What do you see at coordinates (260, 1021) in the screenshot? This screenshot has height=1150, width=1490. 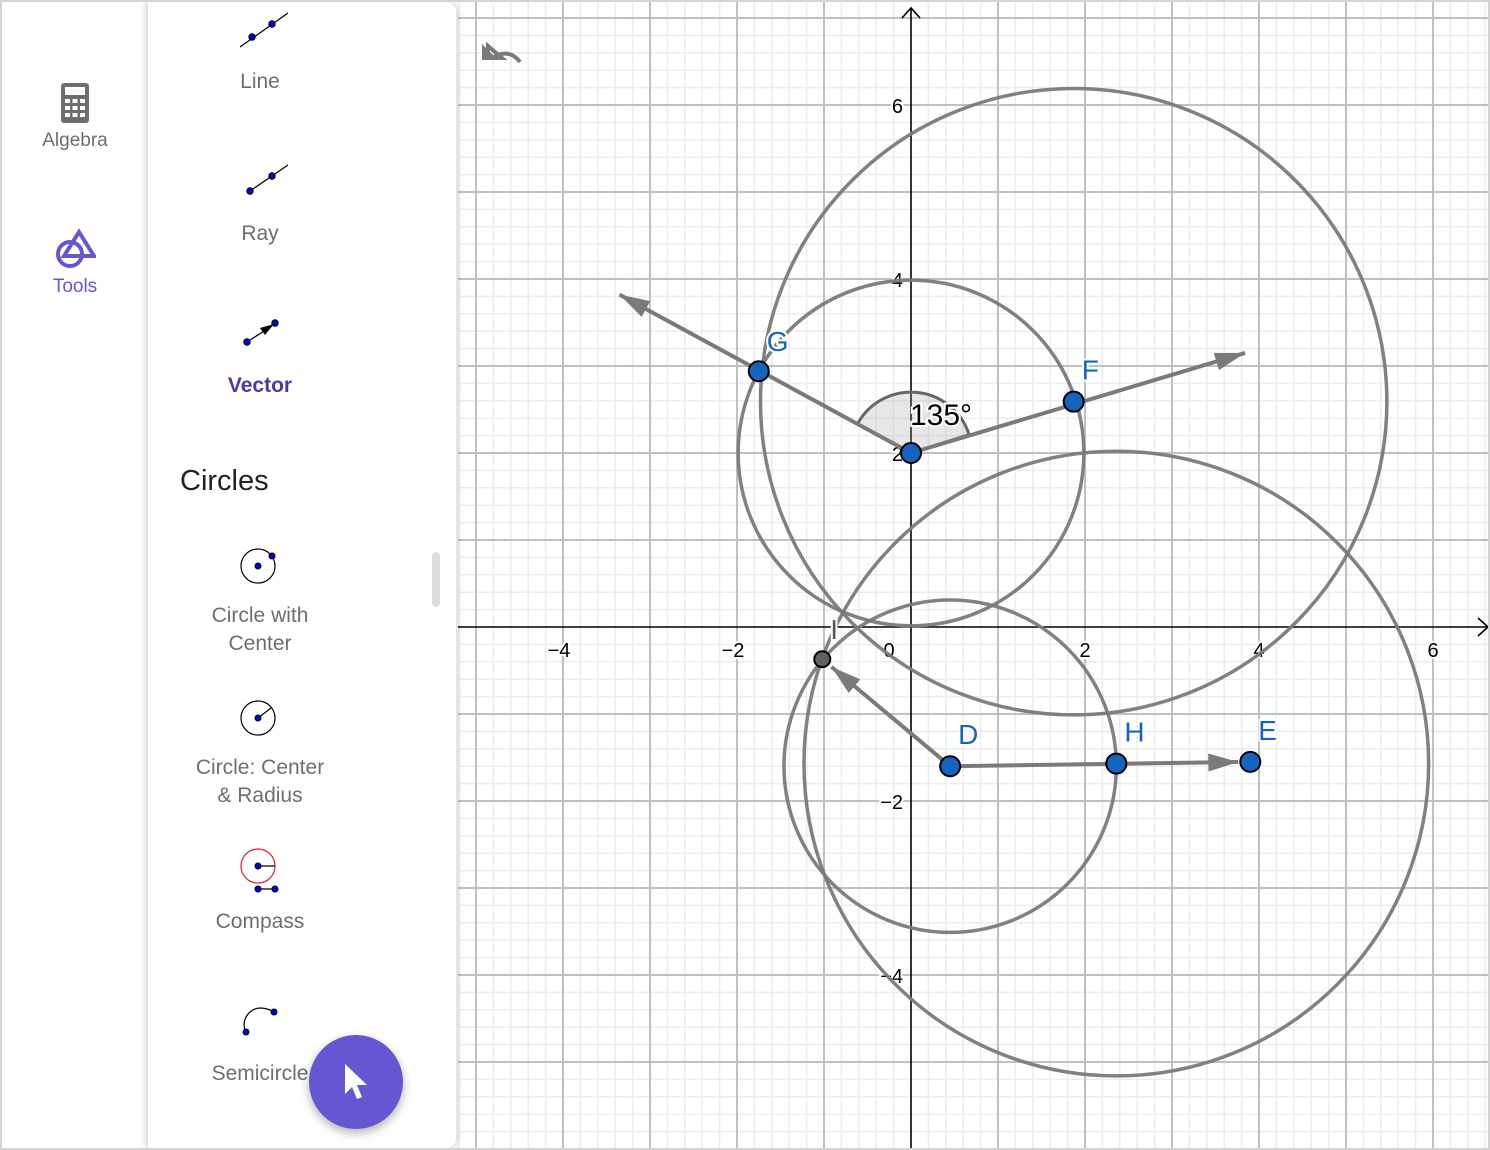 I see `semicircle-icon` at bounding box center [260, 1021].